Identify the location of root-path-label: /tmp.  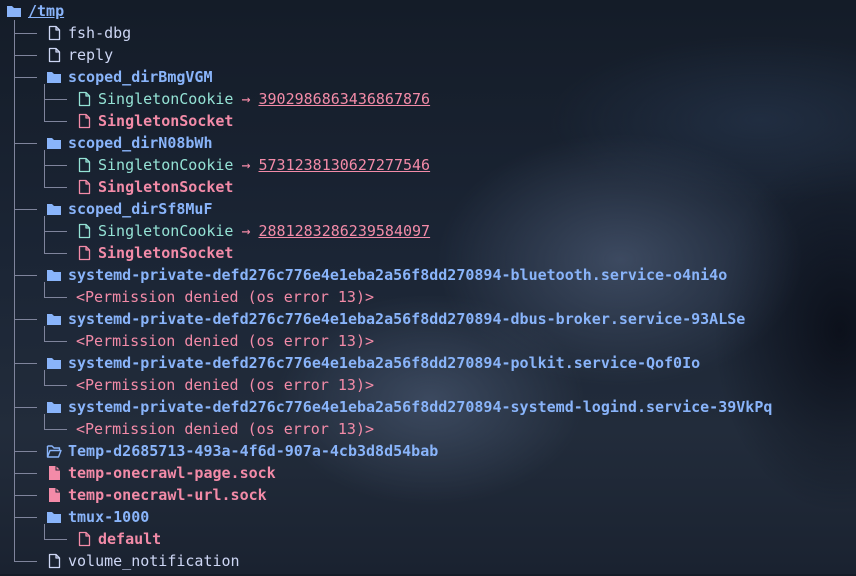
(46, 11).